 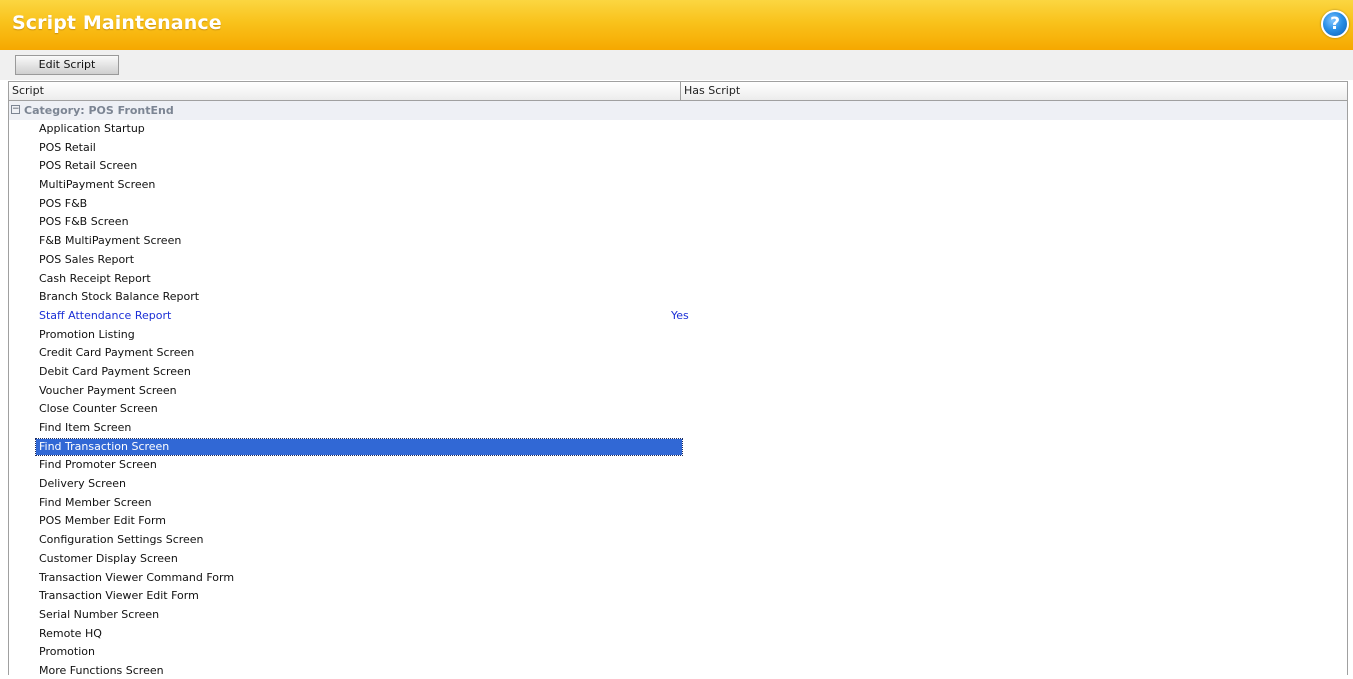 What do you see at coordinates (98, 465) in the screenshot?
I see `script-name-cell: Find Promoter Screen` at bounding box center [98, 465].